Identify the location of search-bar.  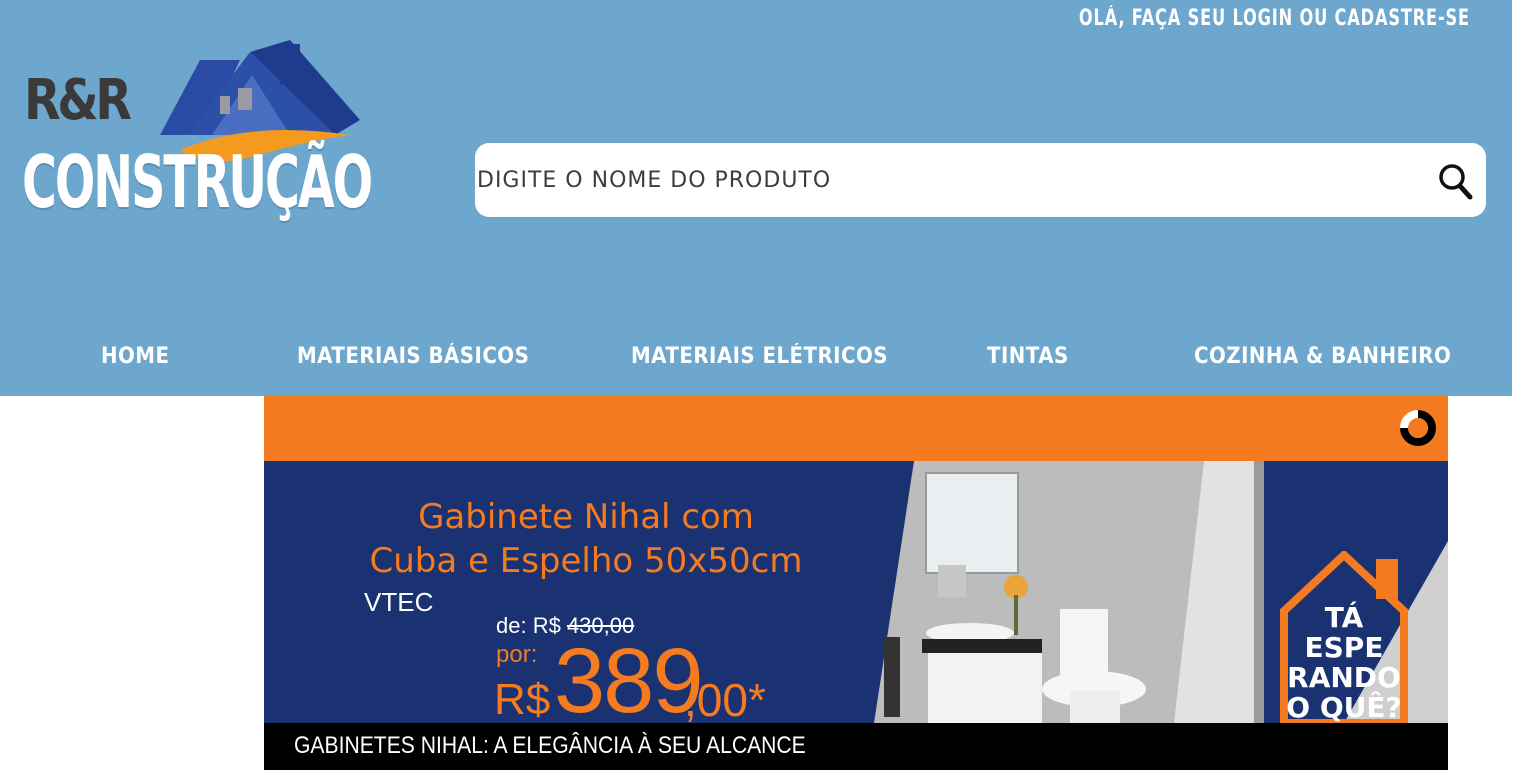
(980, 180).